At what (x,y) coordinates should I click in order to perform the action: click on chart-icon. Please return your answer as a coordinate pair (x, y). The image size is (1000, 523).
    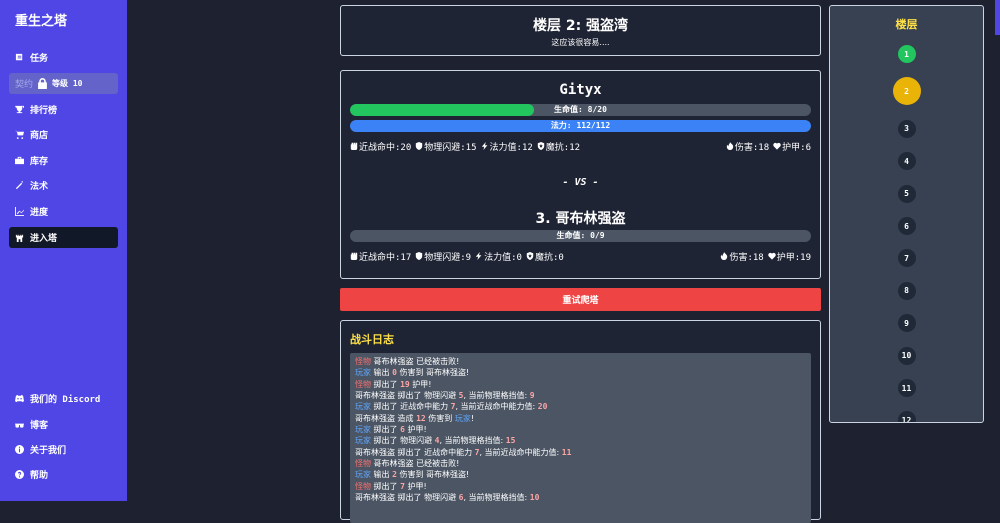
    Looking at the image, I should click on (19, 211).